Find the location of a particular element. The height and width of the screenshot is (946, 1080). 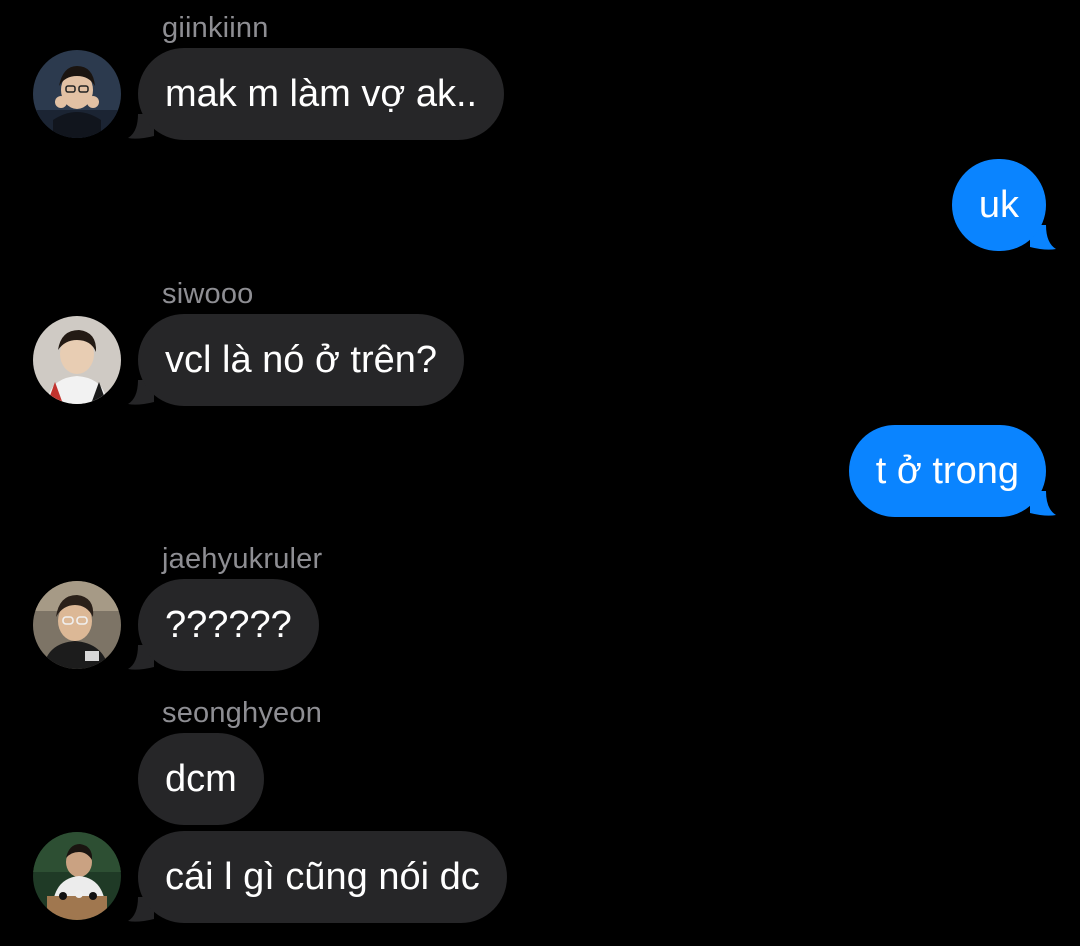

avatar-jaehyukruler-image is located at coordinates (77, 625).